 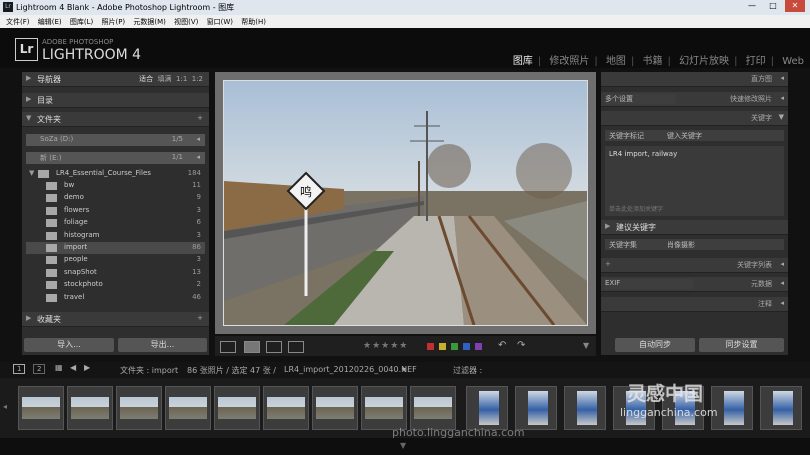 What do you see at coordinates (795, 6) in the screenshot?
I see `close-button: ✕` at bounding box center [795, 6].